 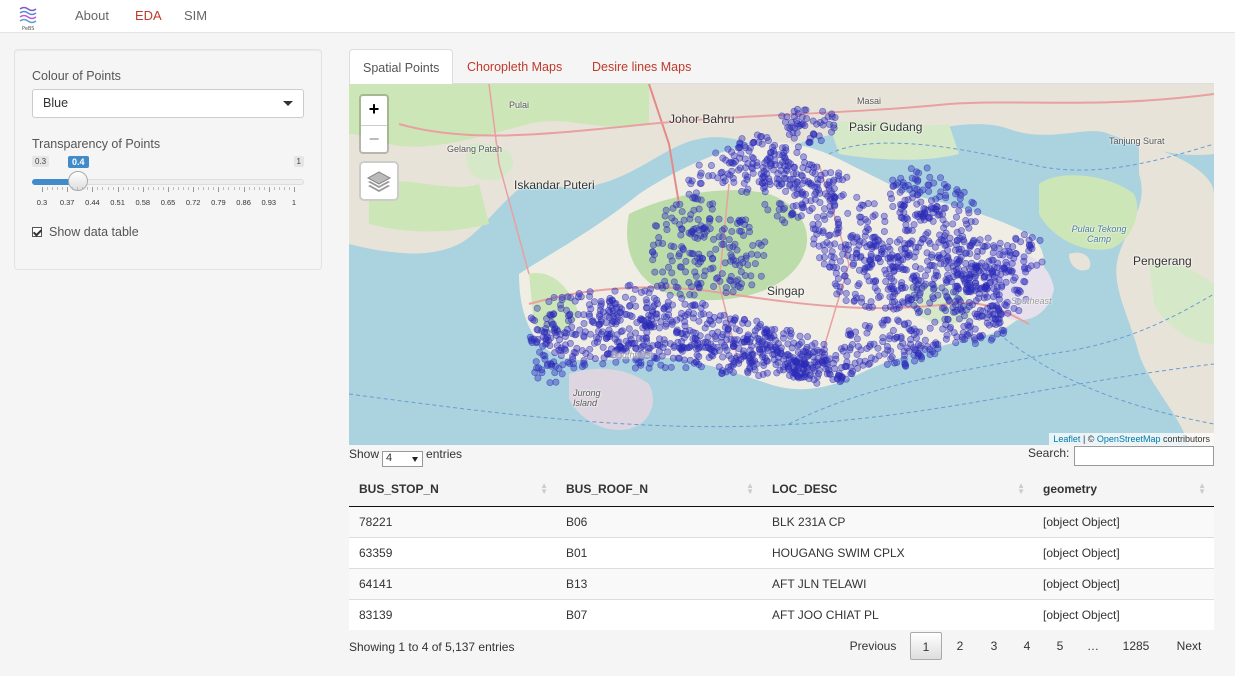 I want to click on zoom-in-button: +, so click(x=374, y=110).